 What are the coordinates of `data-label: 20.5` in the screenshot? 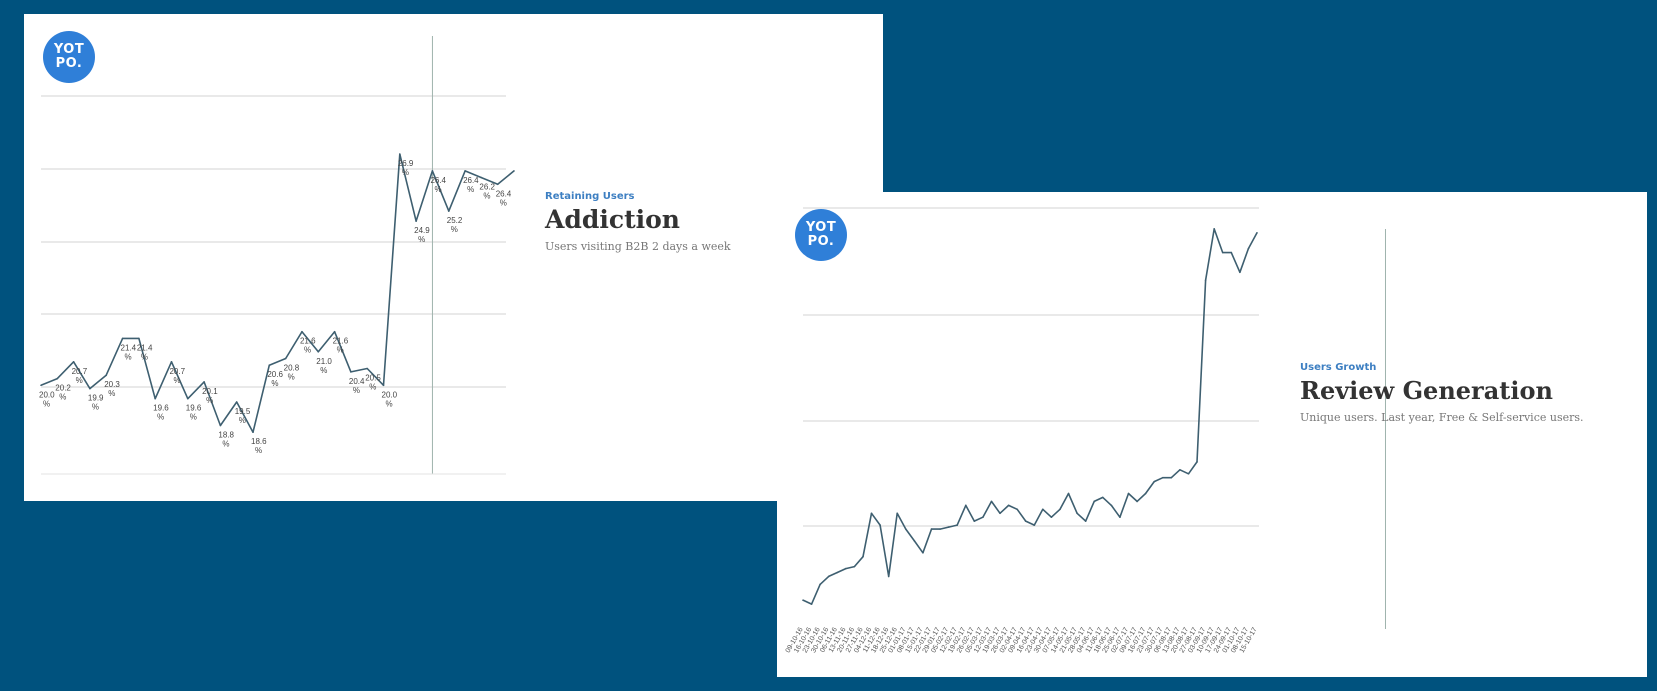 It's located at (373, 378).